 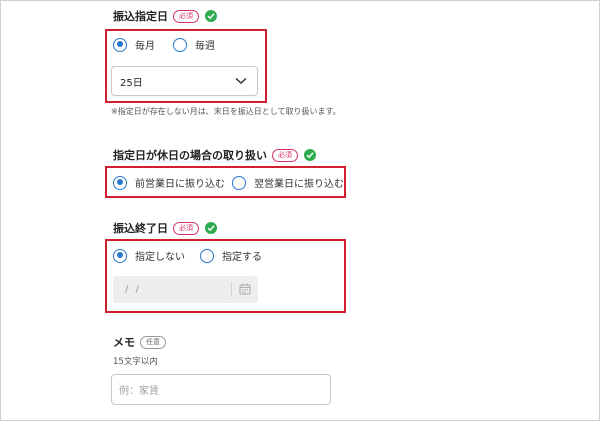 What do you see at coordinates (133, 289) in the screenshot?
I see `date-placeholder: / /` at bounding box center [133, 289].